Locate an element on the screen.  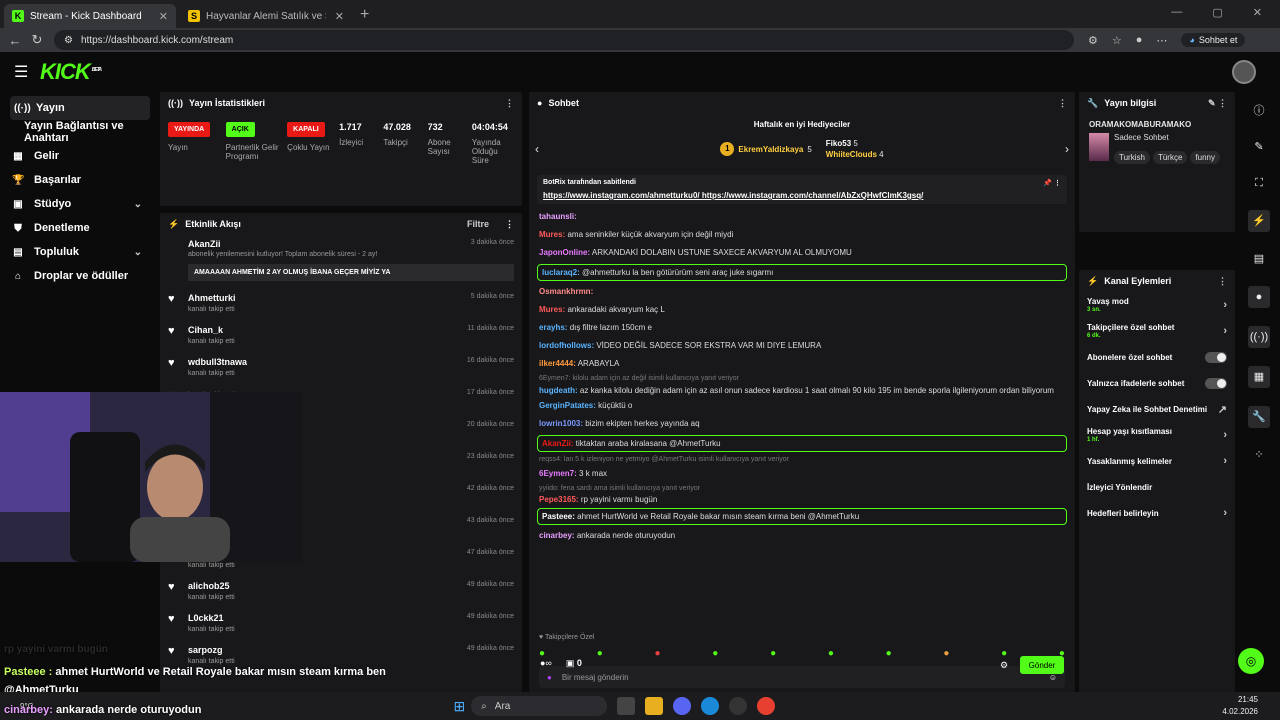
channel-action: Yapay Zeka ile Sohbet Denetimi ↗ is located at coordinates (1157, 409).